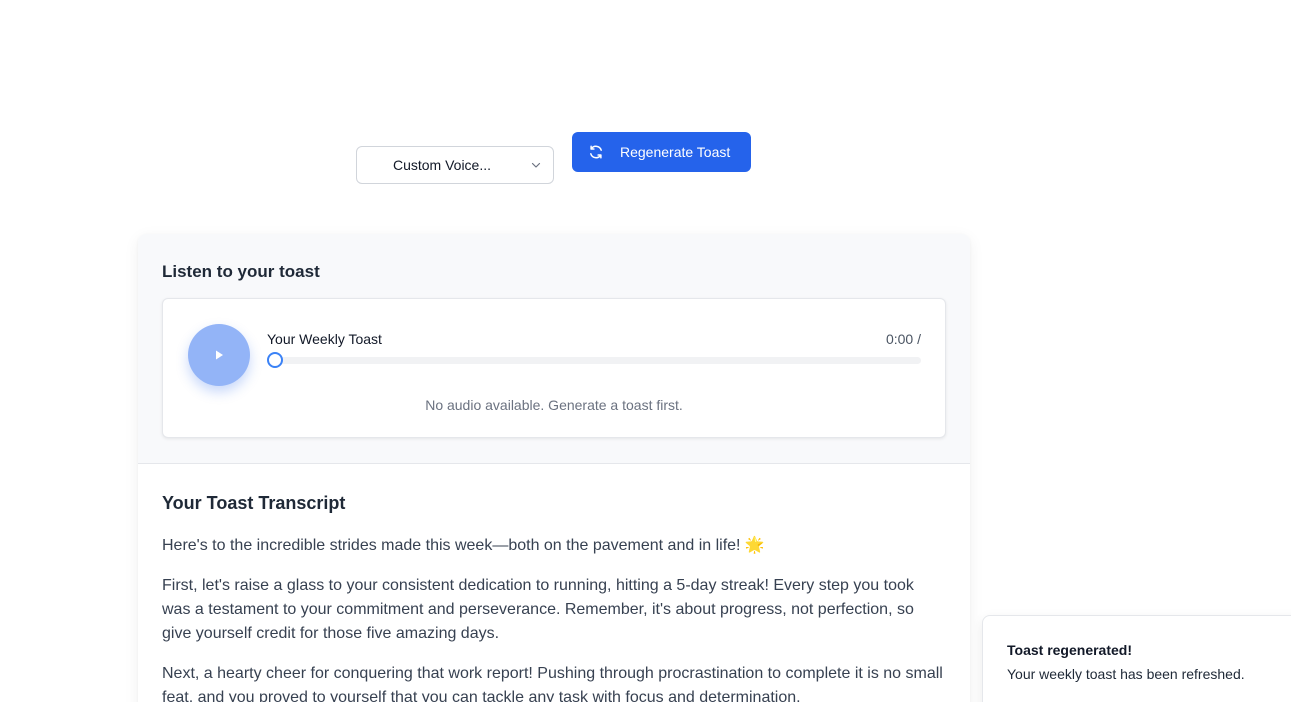 This screenshot has height=702, width=1291. I want to click on toast-notification-message: Your weekly toast has been refreshed., so click(1126, 674).